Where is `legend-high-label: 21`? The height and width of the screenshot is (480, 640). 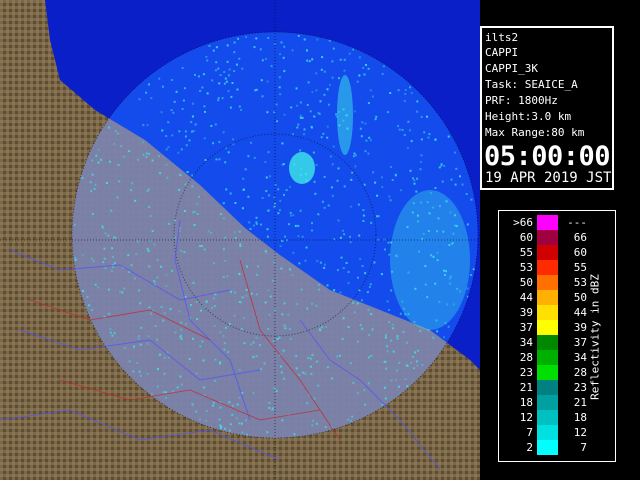
legend-high-label: 21 is located at coordinates (580, 402).